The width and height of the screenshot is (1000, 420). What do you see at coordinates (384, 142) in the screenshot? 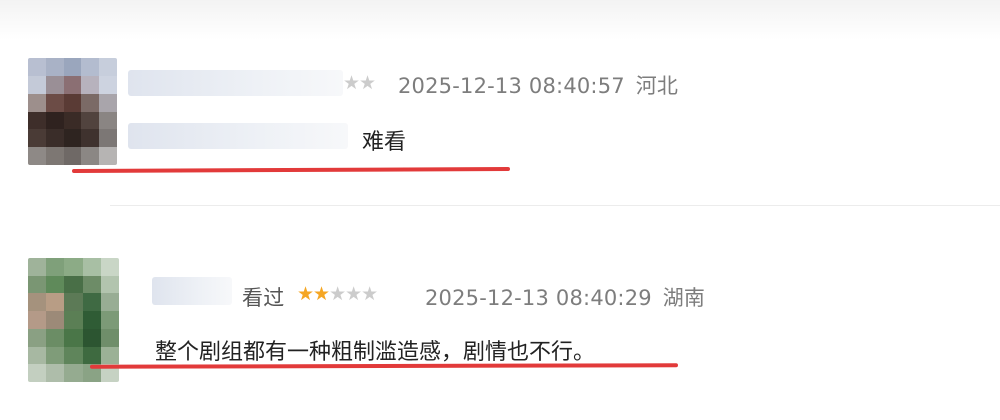
I see `comment-text: 难看` at bounding box center [384, 142].